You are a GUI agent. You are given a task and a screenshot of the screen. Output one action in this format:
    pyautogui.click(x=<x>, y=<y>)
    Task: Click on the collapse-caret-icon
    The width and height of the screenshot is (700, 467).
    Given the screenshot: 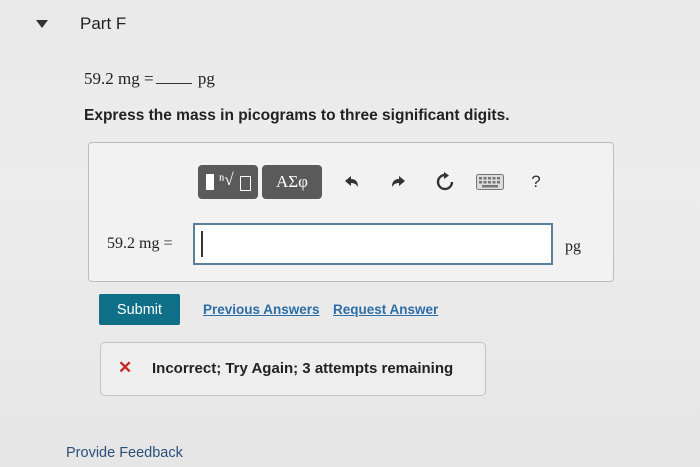 What is the action you would take?
    pyautogui.click(x=42, y=24)
    